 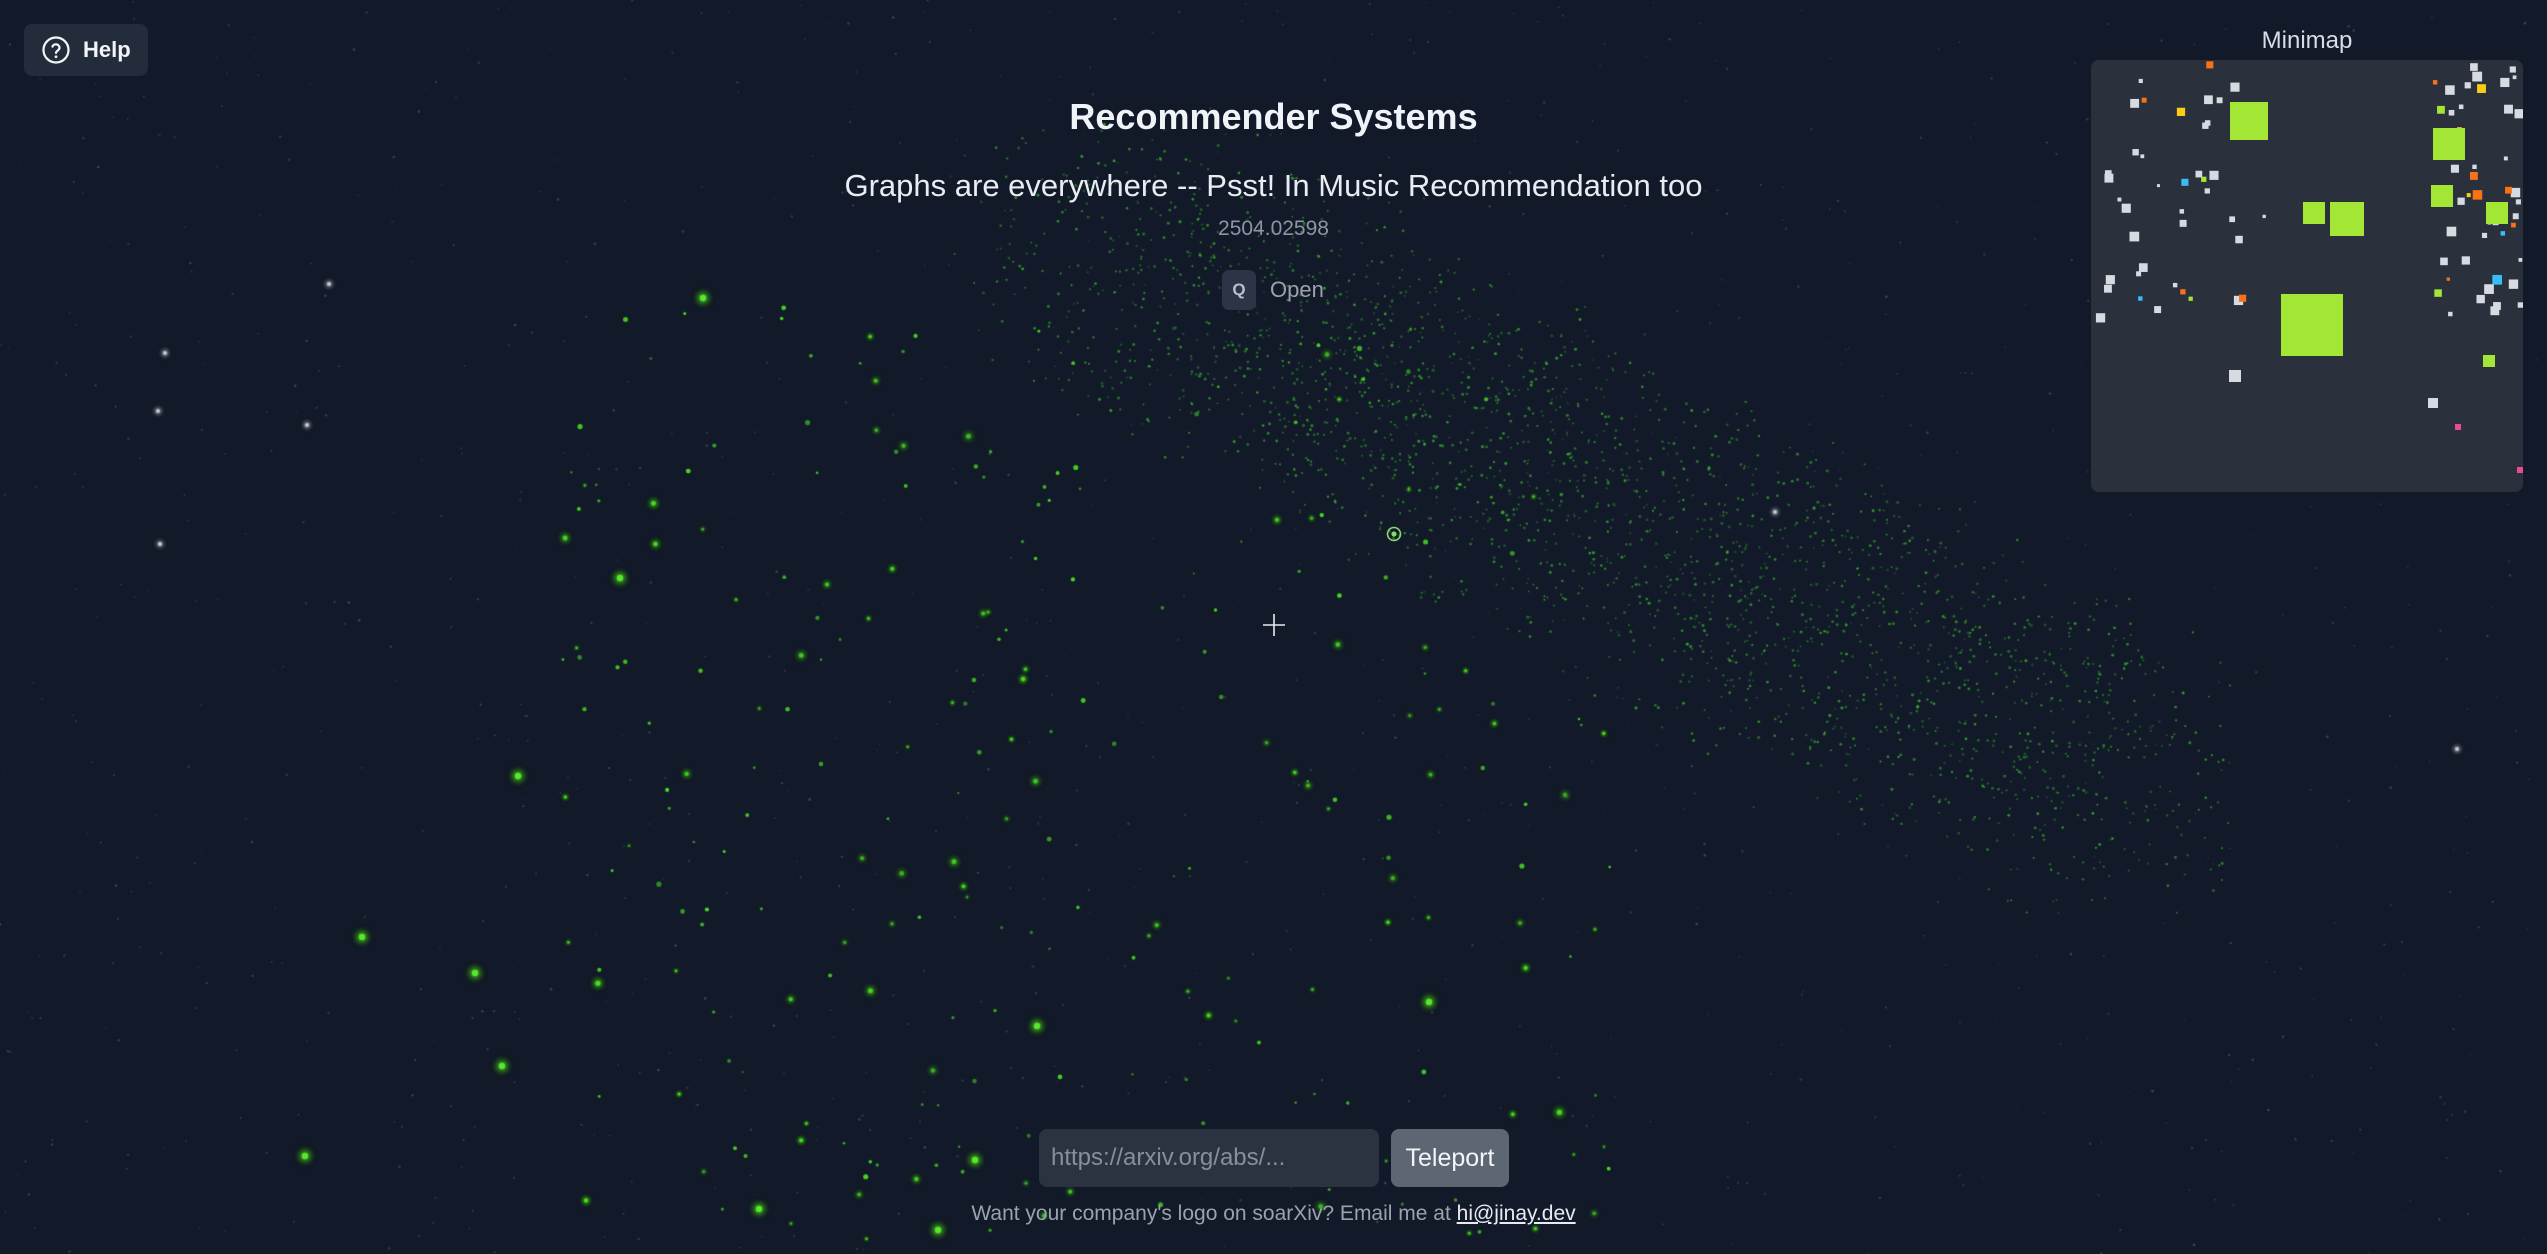 I want to click on help-circle-icon, so click(x=56, y=50).